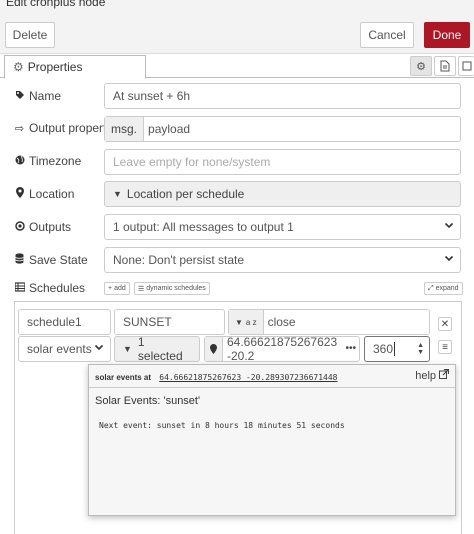 Image resolution: width=474 pixels, height=534 pixels. What do you see at coordinates (50, 227) in the screenshot?
I see `outputs-label: Outputs` at bounding box center [50, 227].